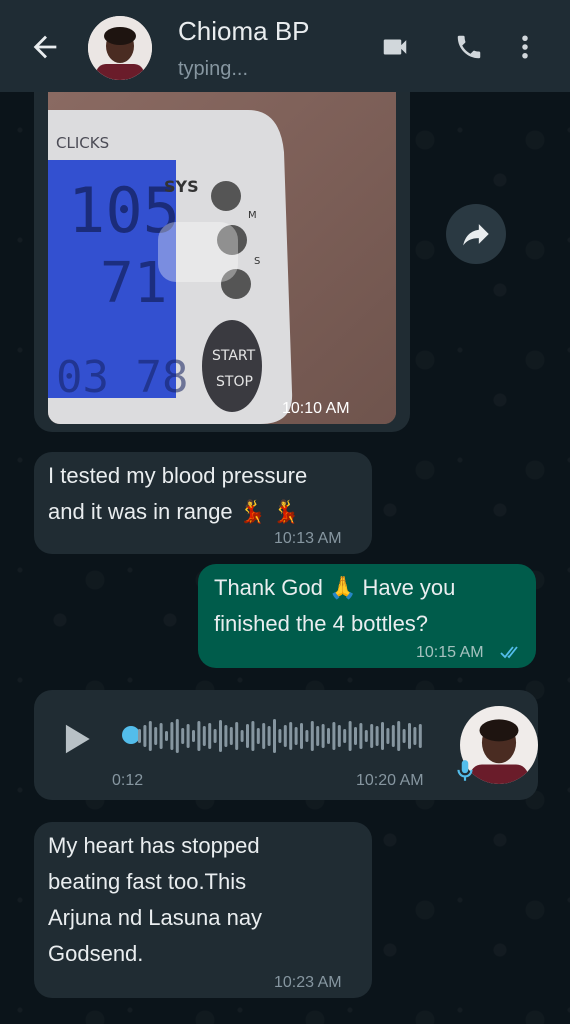 The height and width of the screenshot is (1024, 570). Describe the element at coordinates (525, 47) in the screenshot. I see `three-dots-vertical-icon` at that location.